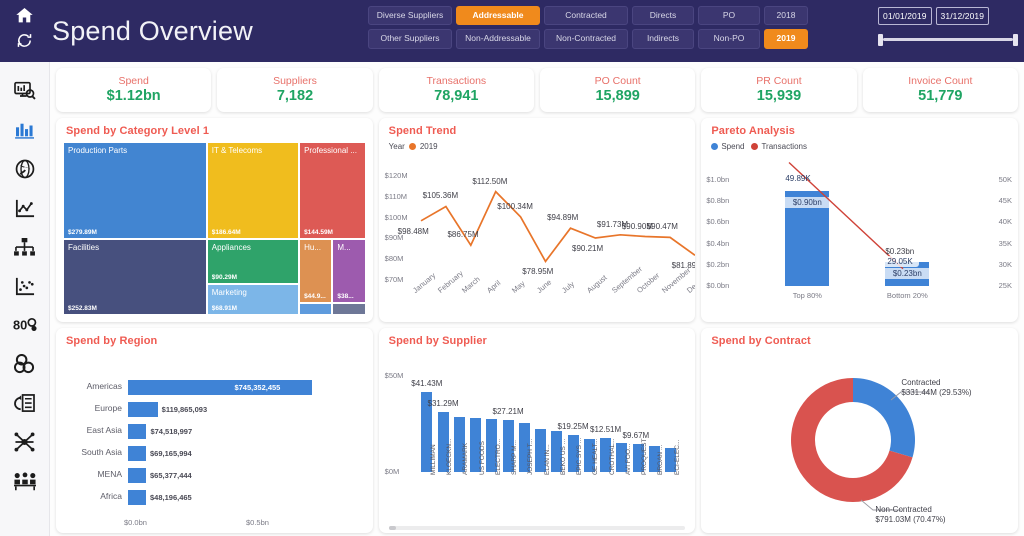 Image resolution: width=1024 pixels, height=536 pixels. Describe the element at coordinates (135, 276) in the screenshot. I see `treemap-tile: Facilities $252.83M` at that location.